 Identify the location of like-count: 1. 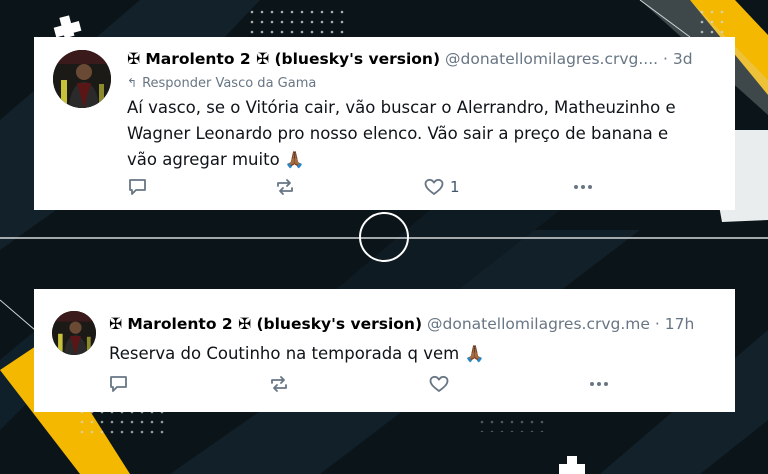
(455, 187).